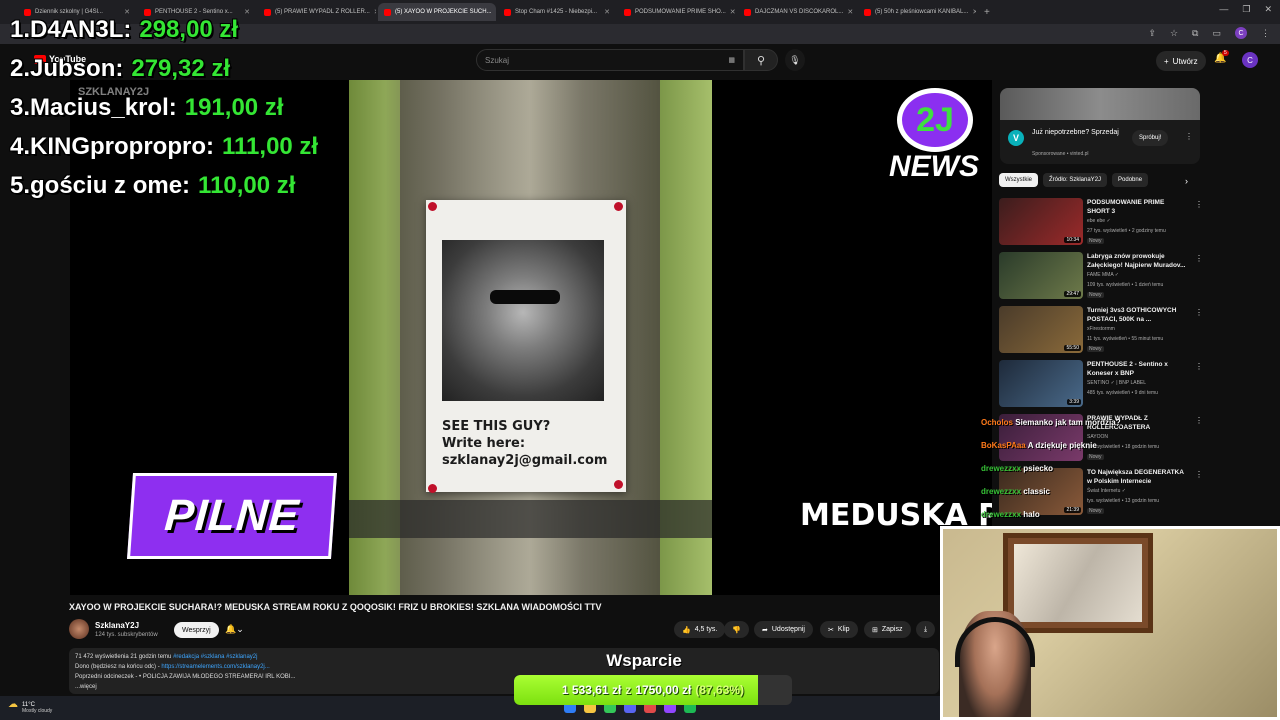  Describe the element at coordinates (1100, 104) in the screenshot. I see `ad-banner-image` at that location.